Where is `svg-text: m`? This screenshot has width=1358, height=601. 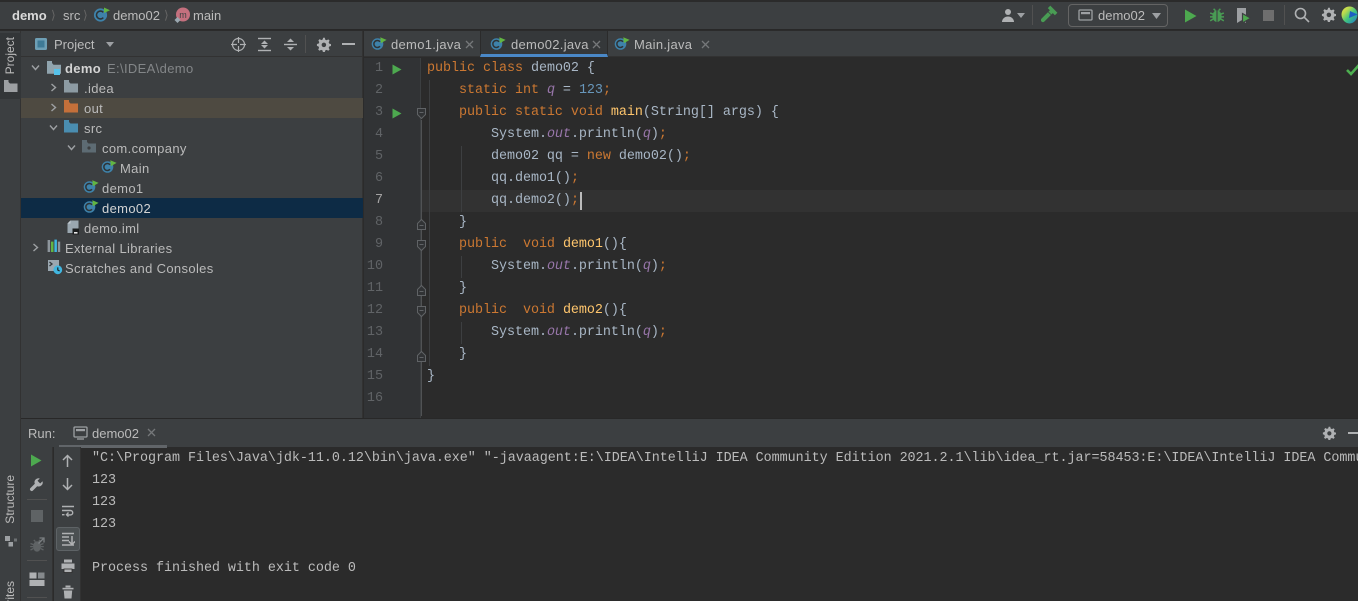 svg-text: m is located at coordinates (183, 15).